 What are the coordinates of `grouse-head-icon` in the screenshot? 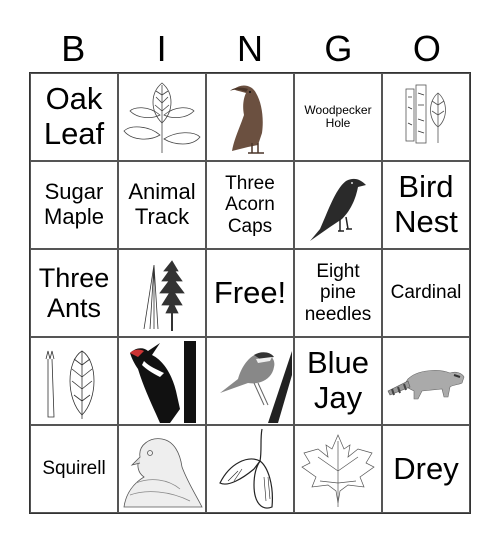 It's located at (163, 473).